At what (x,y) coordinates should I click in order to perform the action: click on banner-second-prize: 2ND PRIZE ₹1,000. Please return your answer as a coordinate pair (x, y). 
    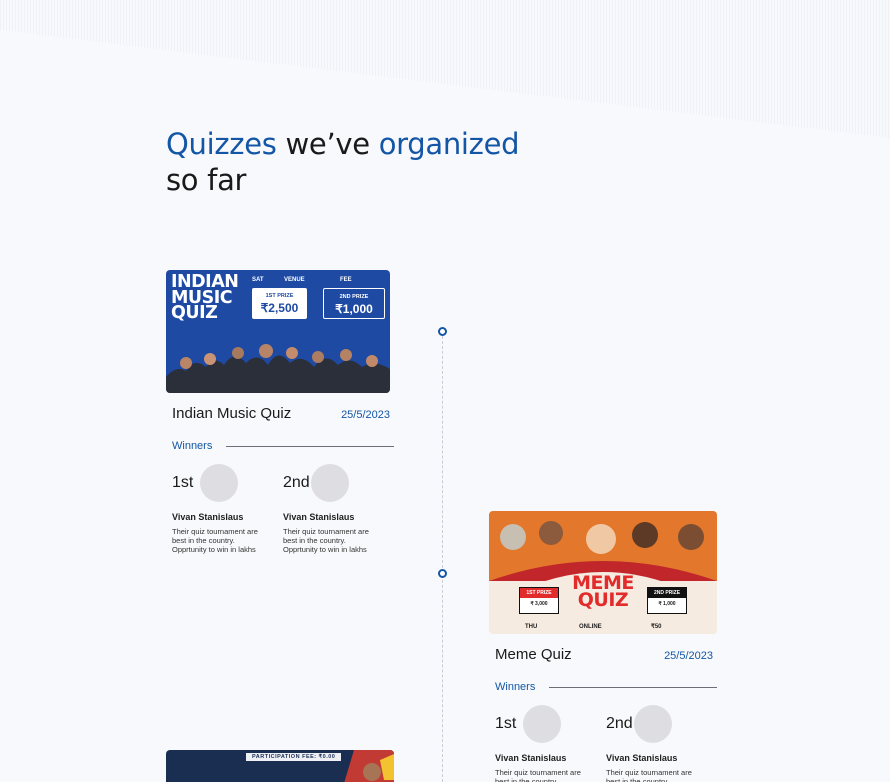
    Looking at the image, I should click on (354, 303).